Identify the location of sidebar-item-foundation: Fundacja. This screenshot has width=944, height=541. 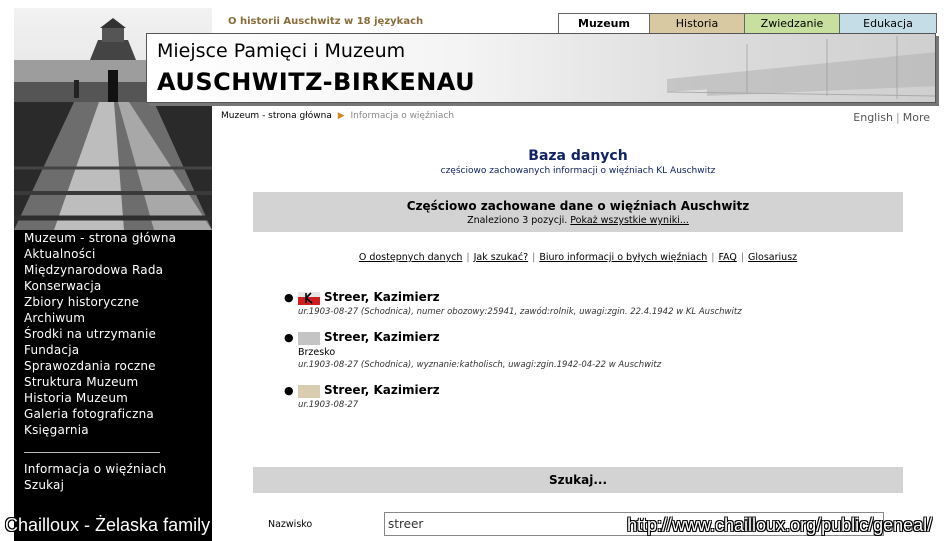
(117, 350).